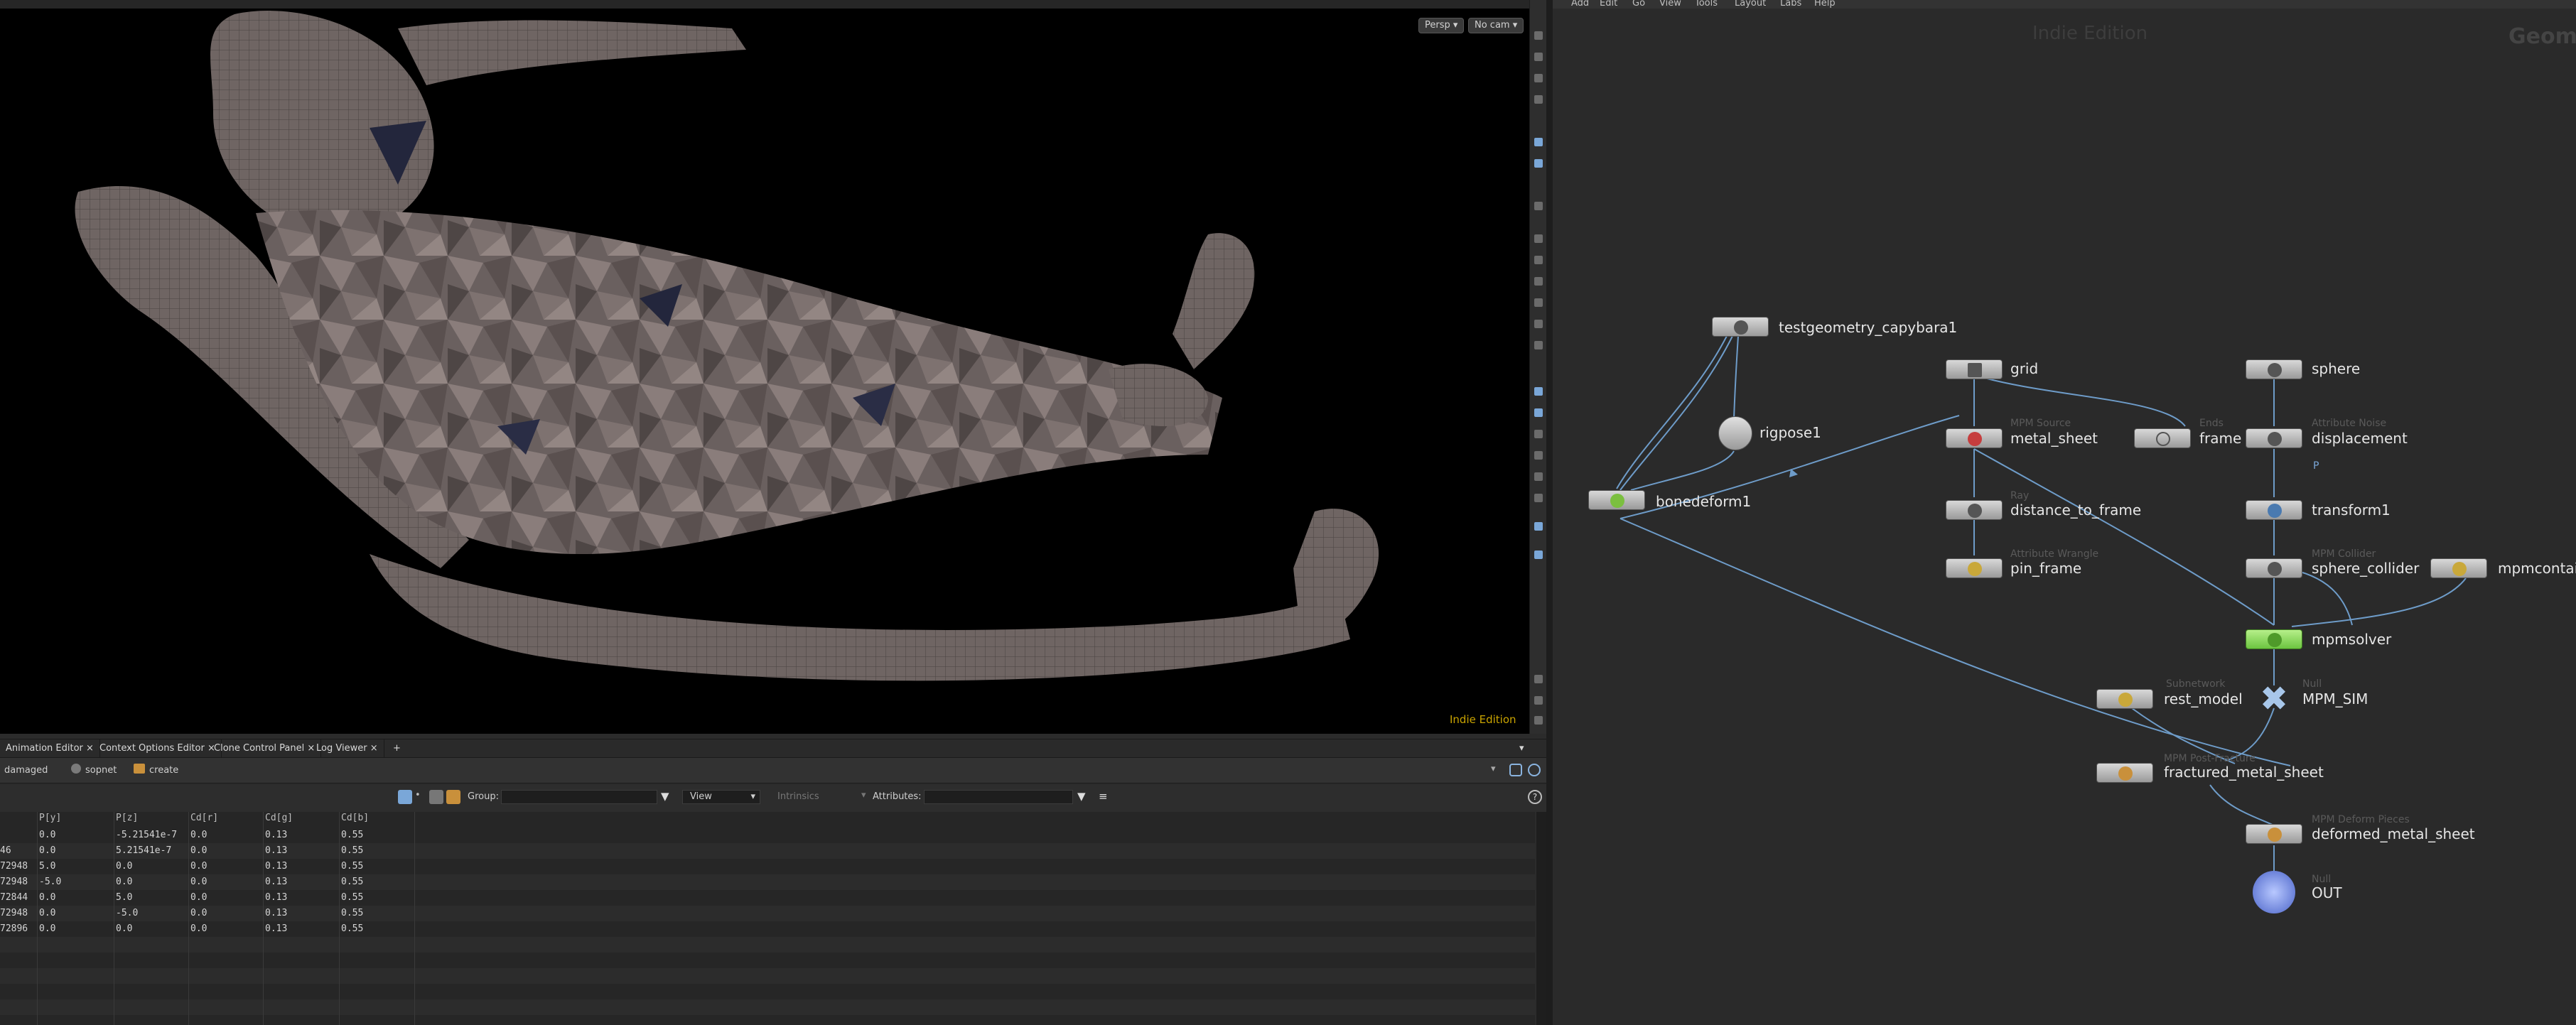  I want to click on detail-mode-icon, so click(453, 797).